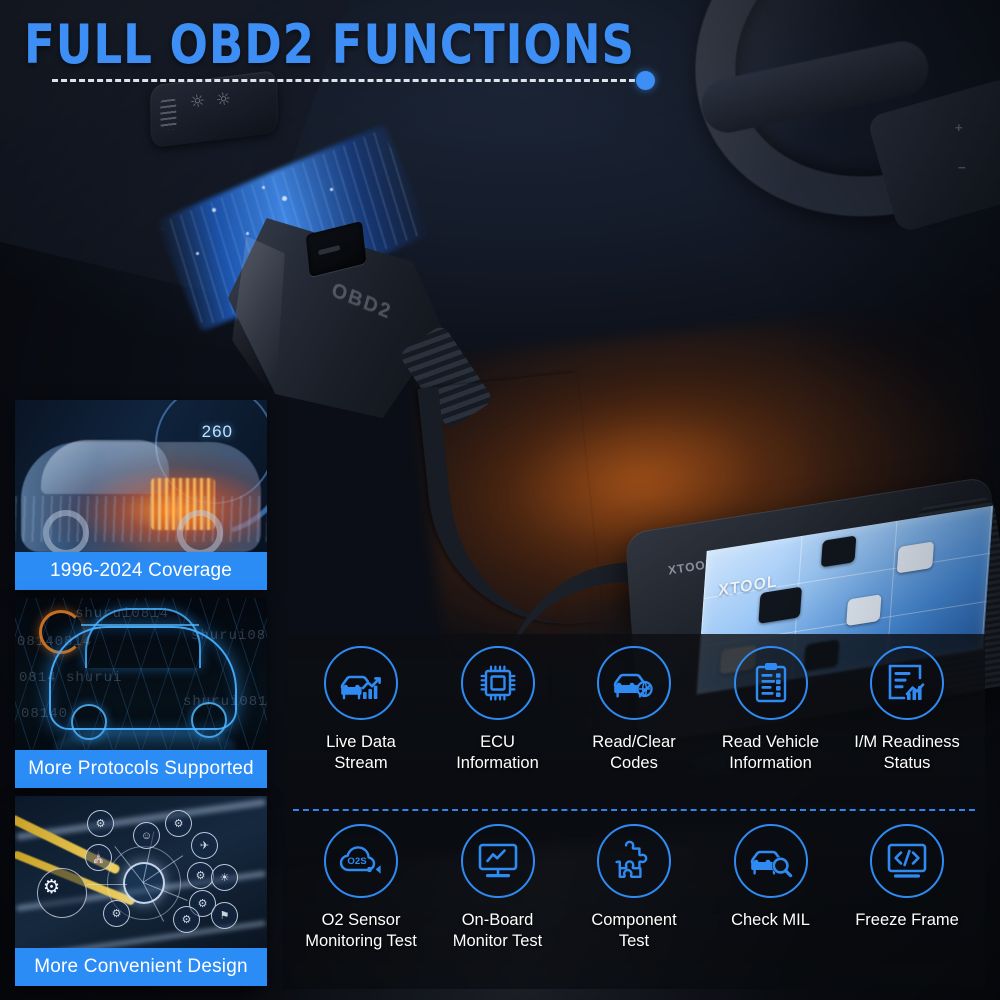 The image size is (1000, 1000). What do you see at coordinates (224, 915) in the screenshot?
I see `network-node-icon: ⚑` at bounding box center [224, 915].